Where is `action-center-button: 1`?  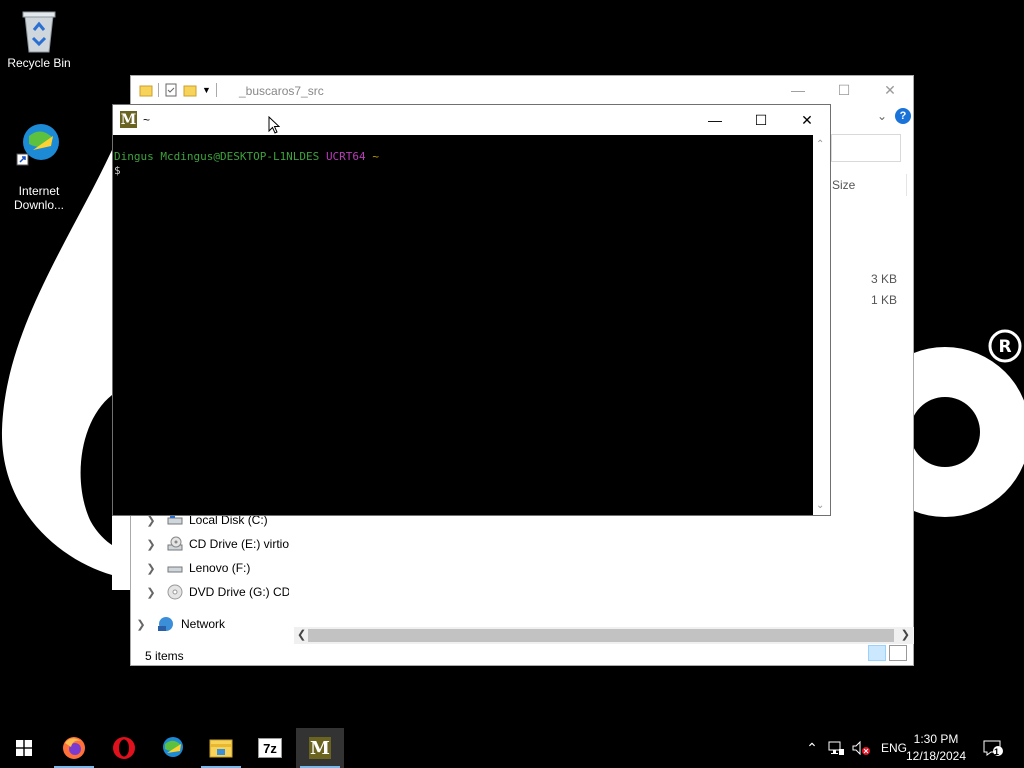
action-center-button: 1 is located at coordinates (993, 748).